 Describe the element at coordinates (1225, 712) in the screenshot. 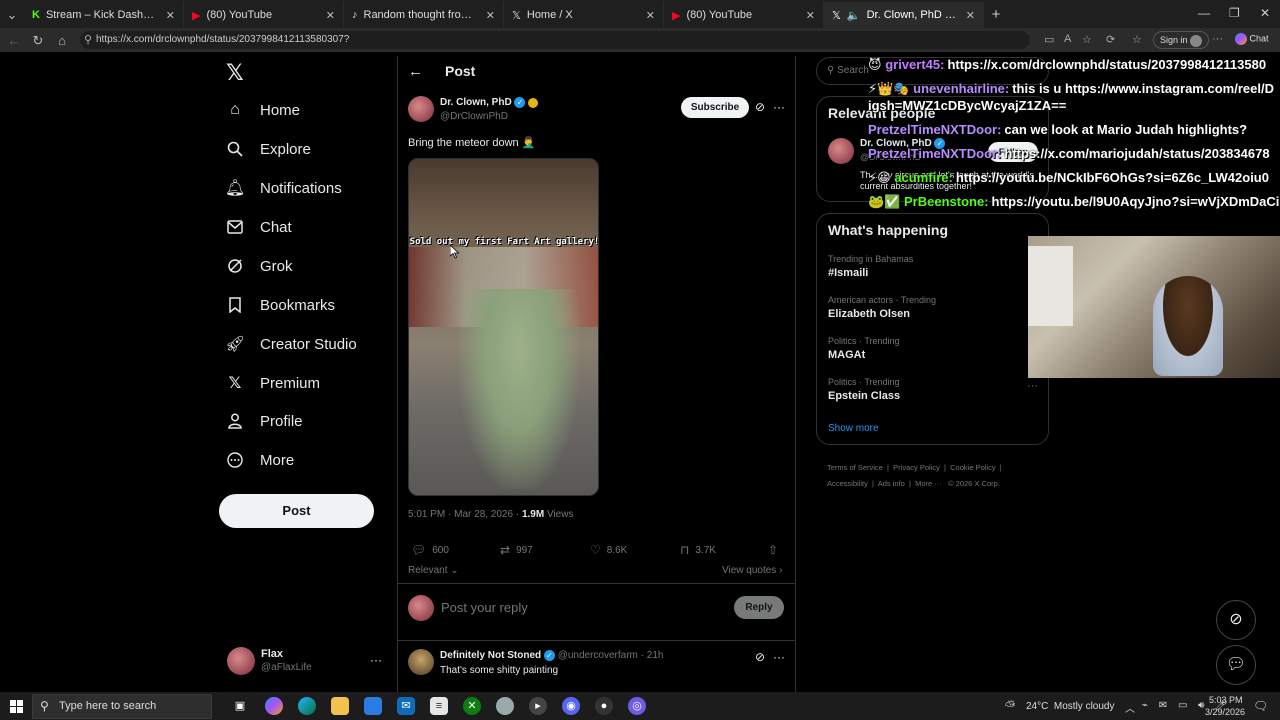

I see `clock-date: 3/29/2026` at that location.